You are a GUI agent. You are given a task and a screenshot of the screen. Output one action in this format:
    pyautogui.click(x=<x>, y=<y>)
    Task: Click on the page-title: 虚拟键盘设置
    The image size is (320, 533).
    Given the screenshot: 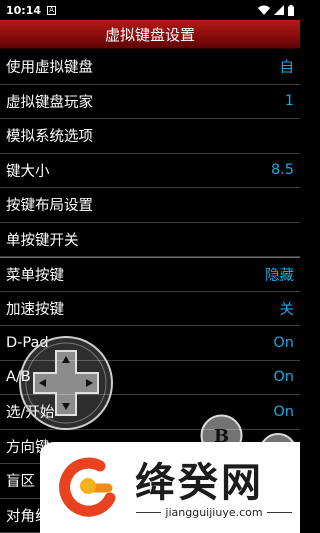 What is the action you would take?
    pyautogui.click(x=149, y=34)
    